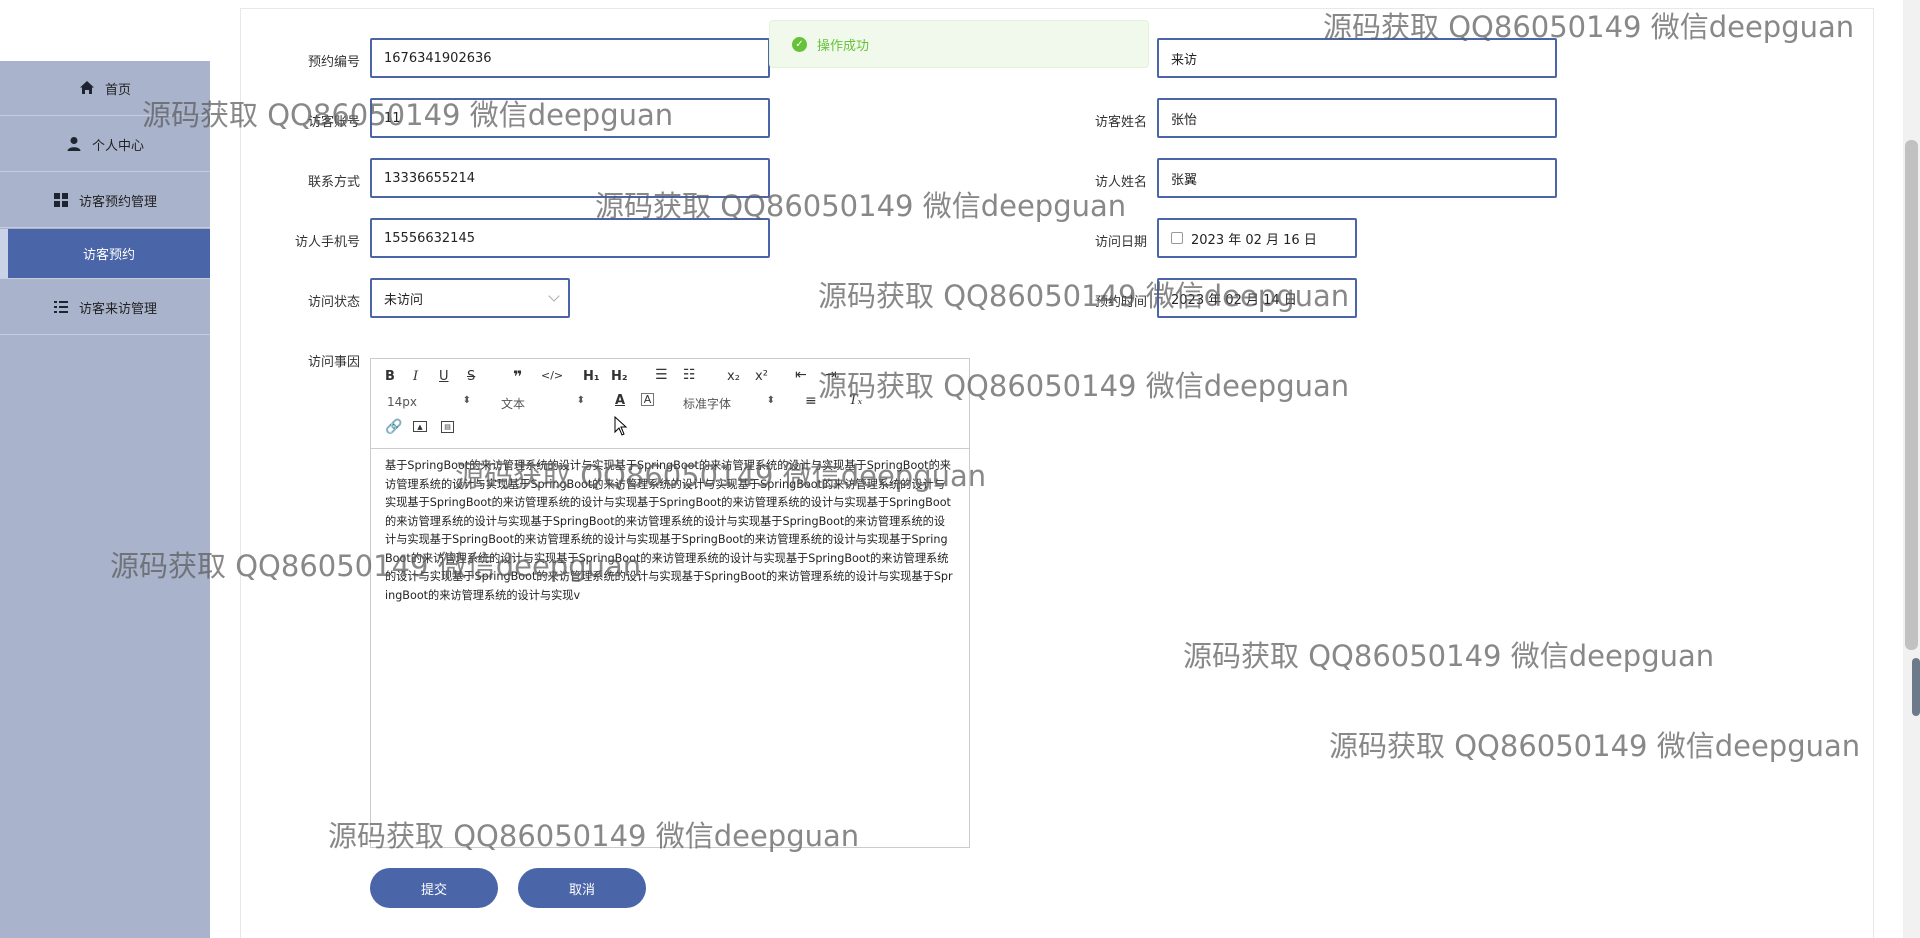 This screenshot has width=1920, height=938. Describe the element at coordinates (333, 62) in the screenshot. I see `booking-no-label: 预约编号` at that location.